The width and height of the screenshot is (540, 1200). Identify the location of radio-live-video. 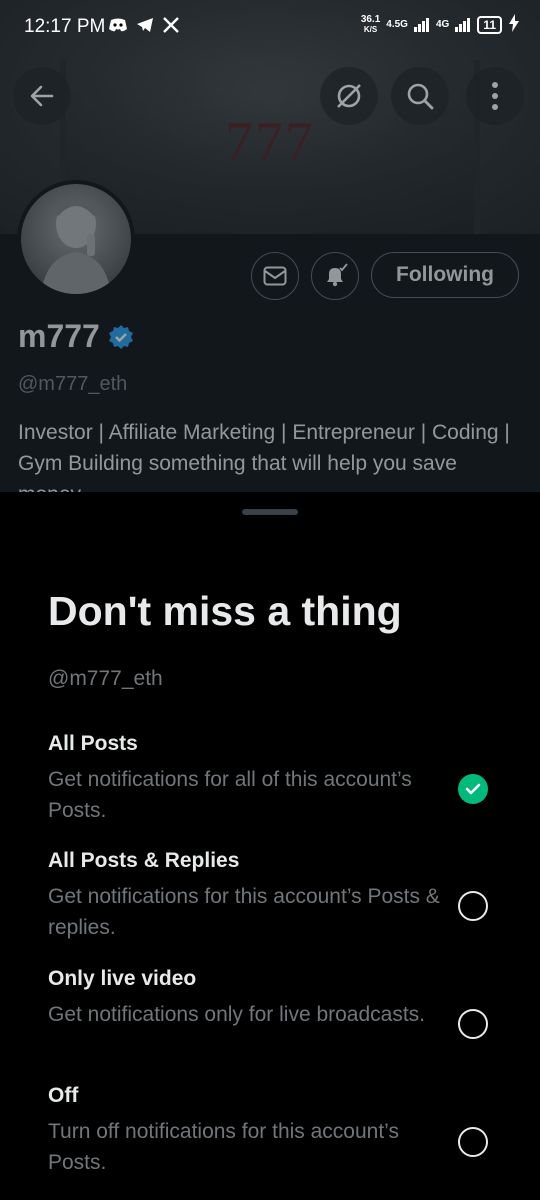
(473, 1024).